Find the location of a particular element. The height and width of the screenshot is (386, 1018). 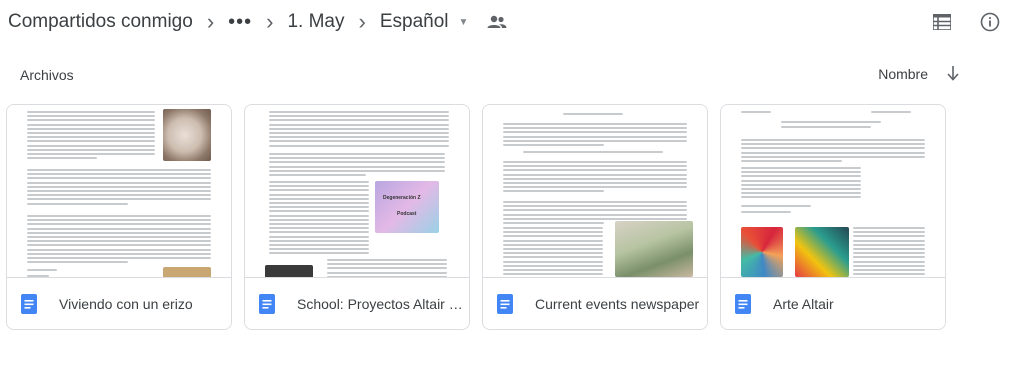

artwork-photo-right is located at coordinates (822, 252).